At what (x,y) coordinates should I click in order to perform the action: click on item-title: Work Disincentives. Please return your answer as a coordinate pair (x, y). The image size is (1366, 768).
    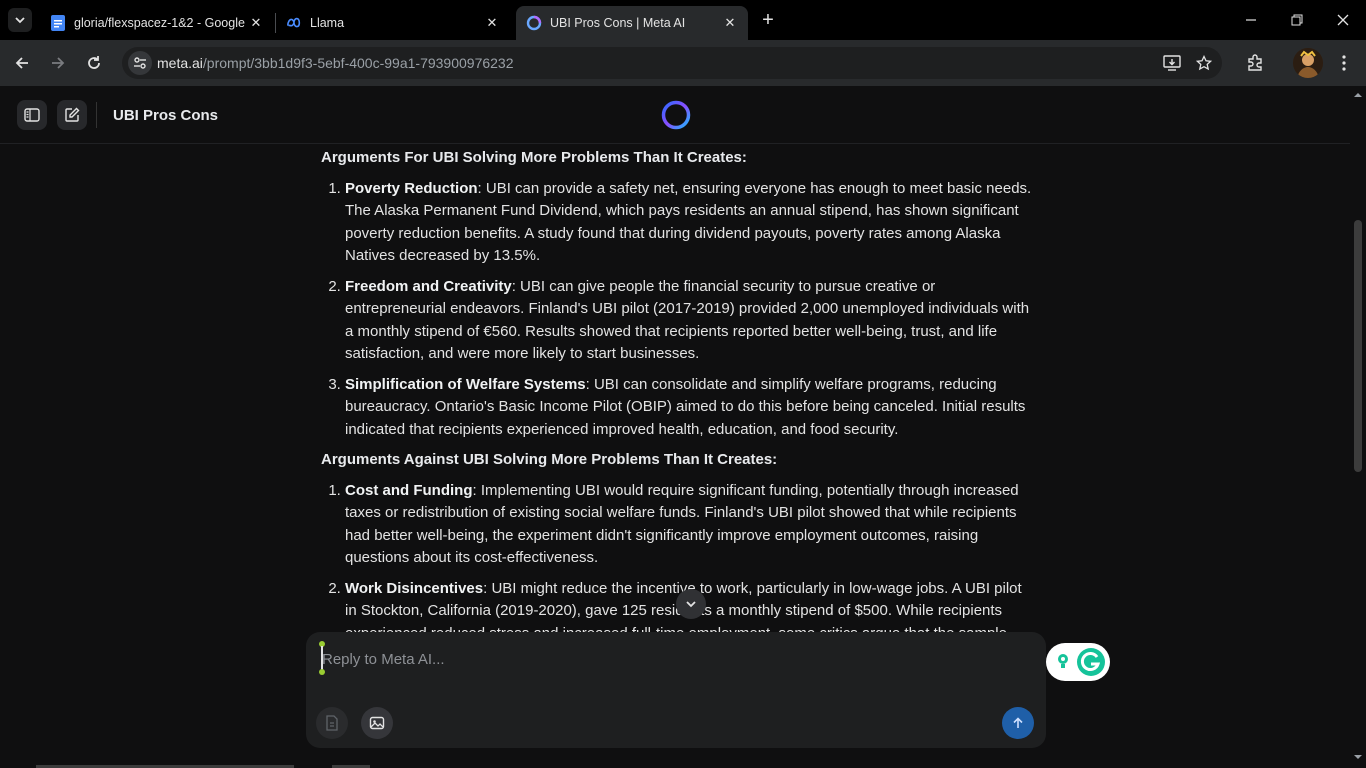
    Looking at the image, I should click on (414, 588).